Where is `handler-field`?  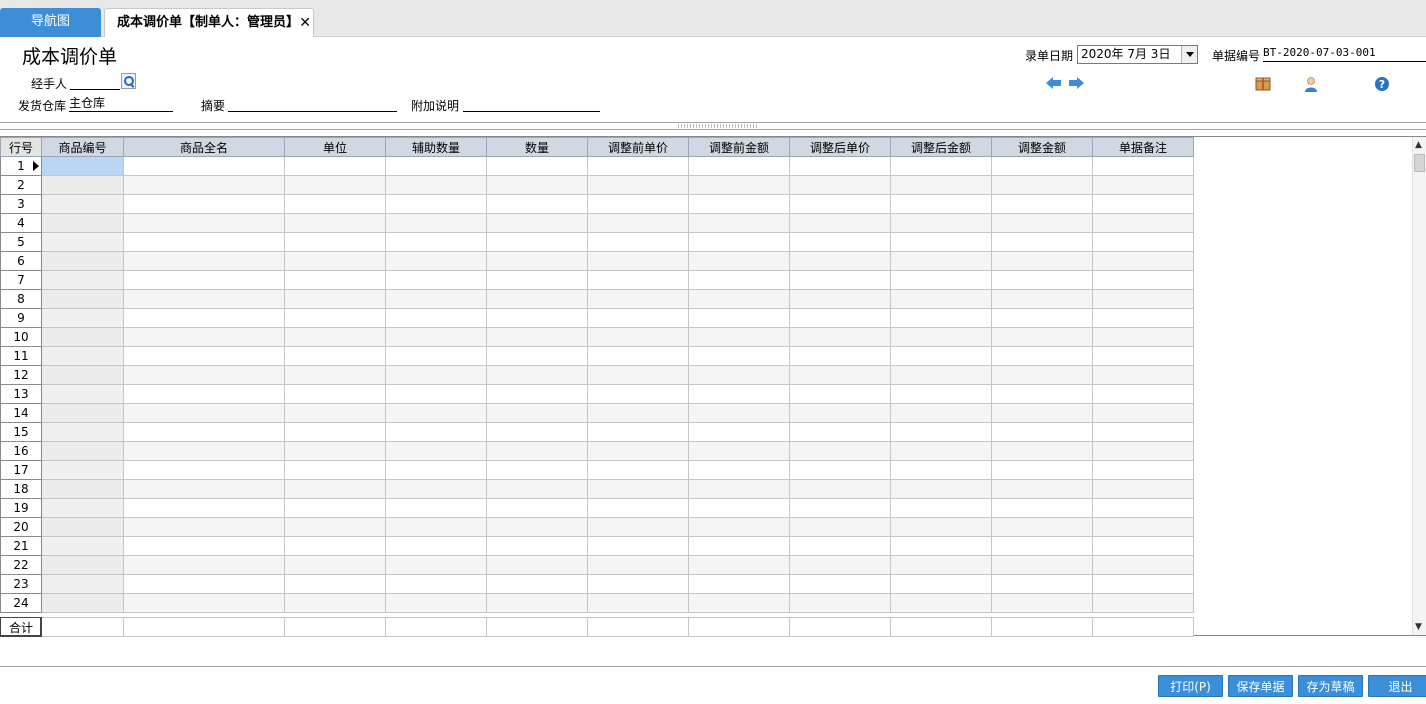 handler-field is located at coordinates (95, 82).